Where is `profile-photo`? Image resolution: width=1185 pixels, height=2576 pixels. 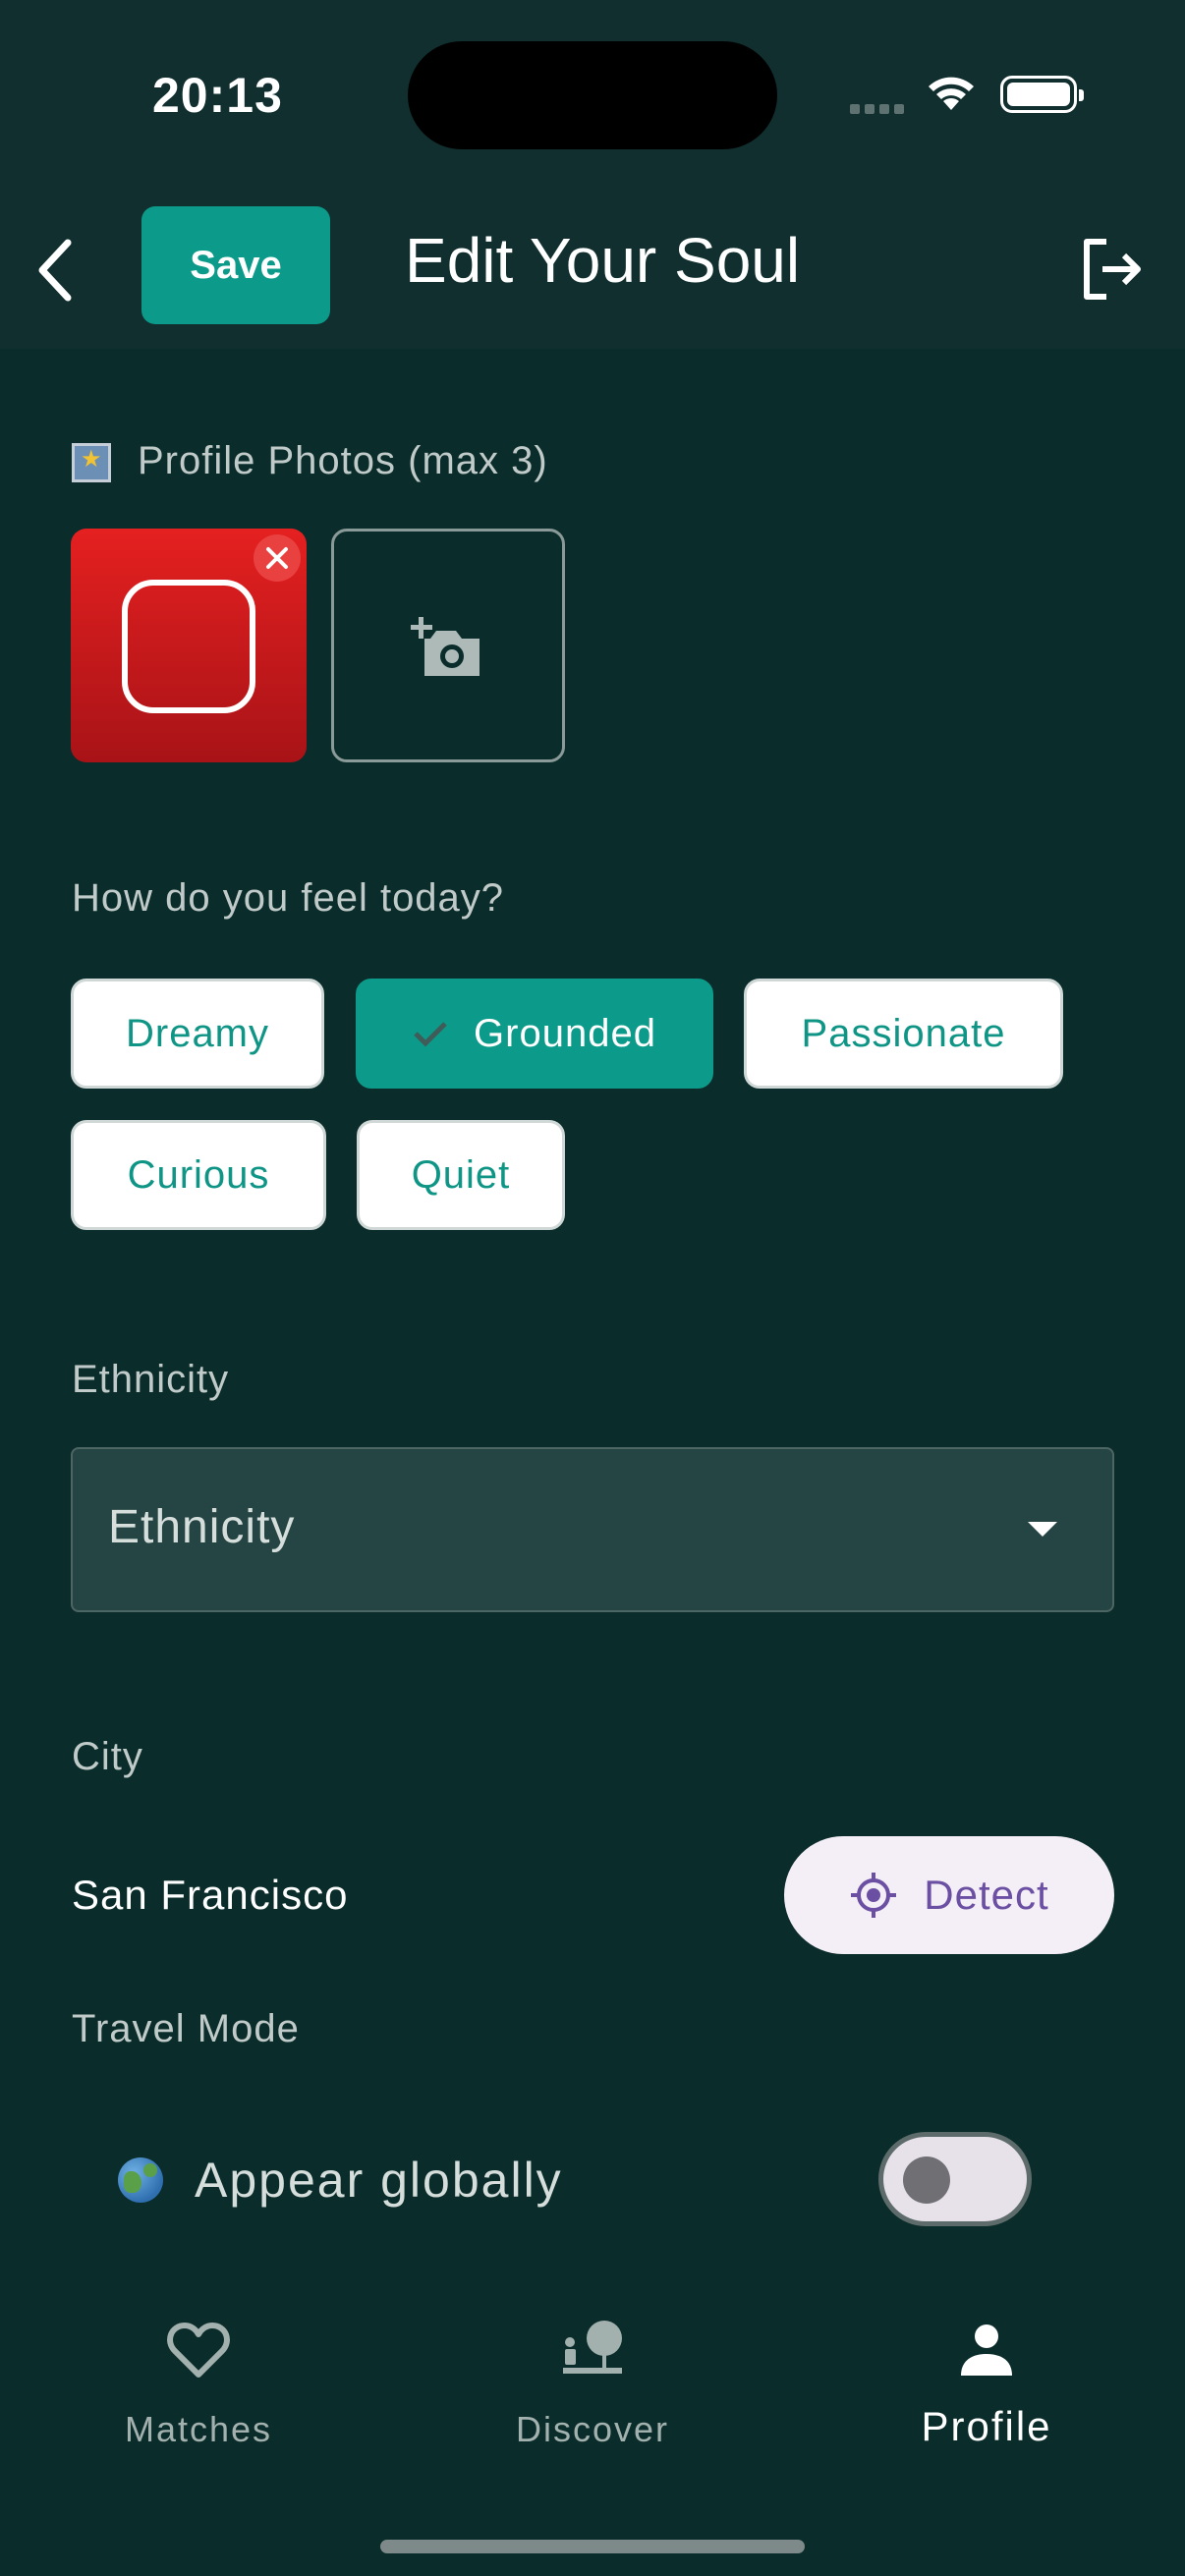 profile-photo is located at coordinates (189, 645).